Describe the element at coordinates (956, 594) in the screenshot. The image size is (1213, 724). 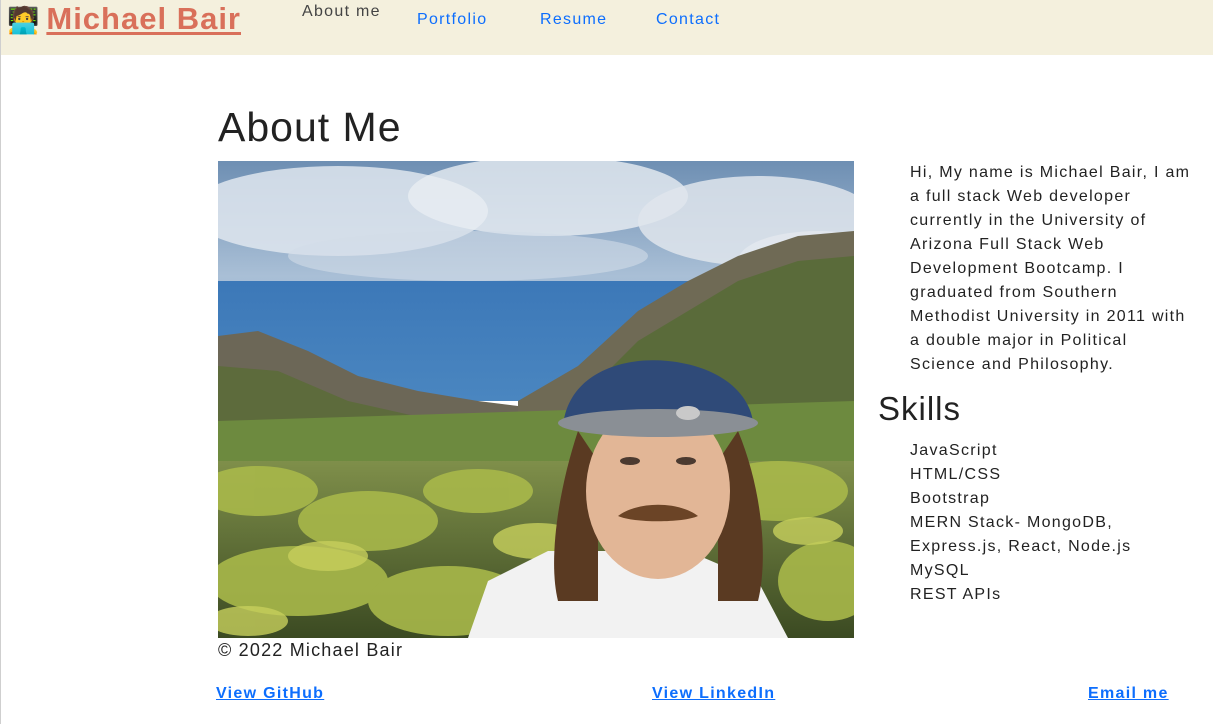
I see `skill-item: REST APIs` at that location.